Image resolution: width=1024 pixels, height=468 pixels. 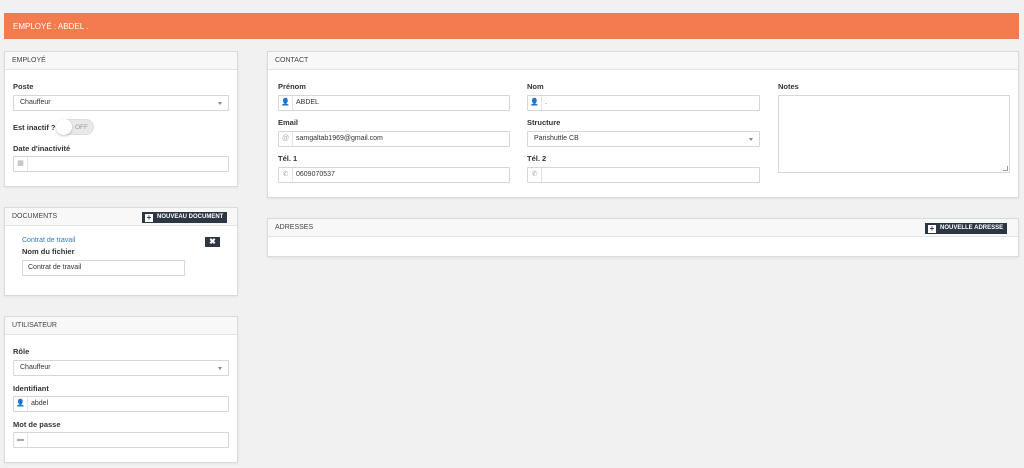 What do you see at coordinates (51, 26) in the screenshot?
I see `page-title: EMPLOYÉ : ABDEL .` at bounding box center [51, 26].